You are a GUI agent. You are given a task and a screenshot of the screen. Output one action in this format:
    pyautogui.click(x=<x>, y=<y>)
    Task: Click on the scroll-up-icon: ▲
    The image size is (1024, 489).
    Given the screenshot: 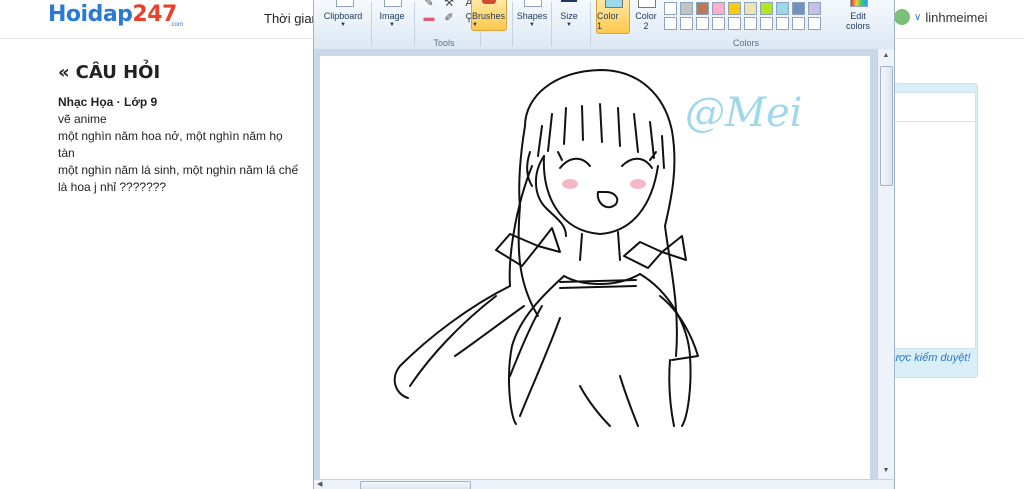 What is the action you would take?
    pyautogui.click(x=886, y=55)
    